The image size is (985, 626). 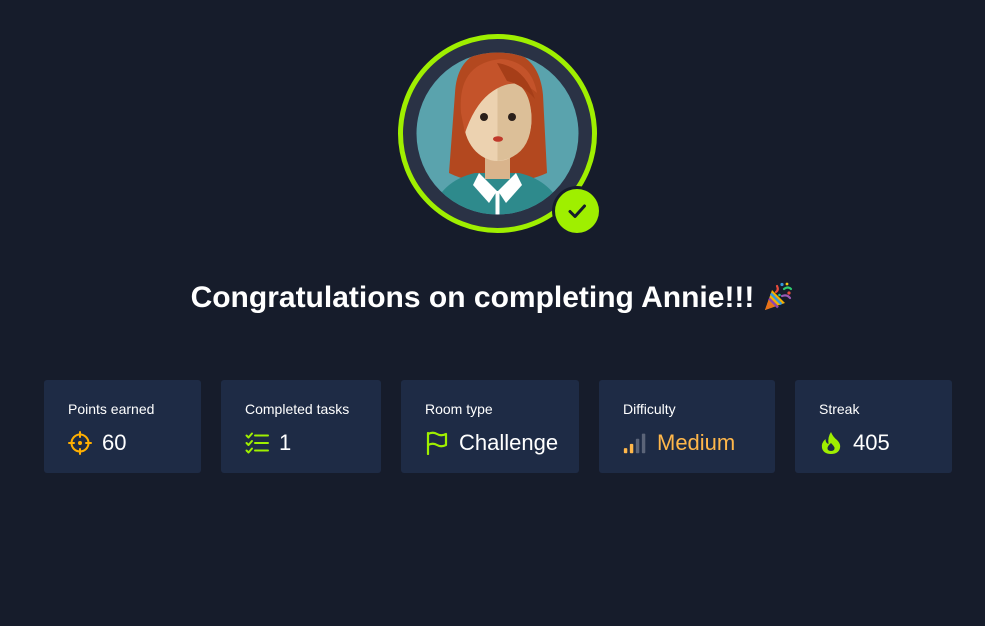 I want to click on stat-value: Medium, so click(x=696, y=442).